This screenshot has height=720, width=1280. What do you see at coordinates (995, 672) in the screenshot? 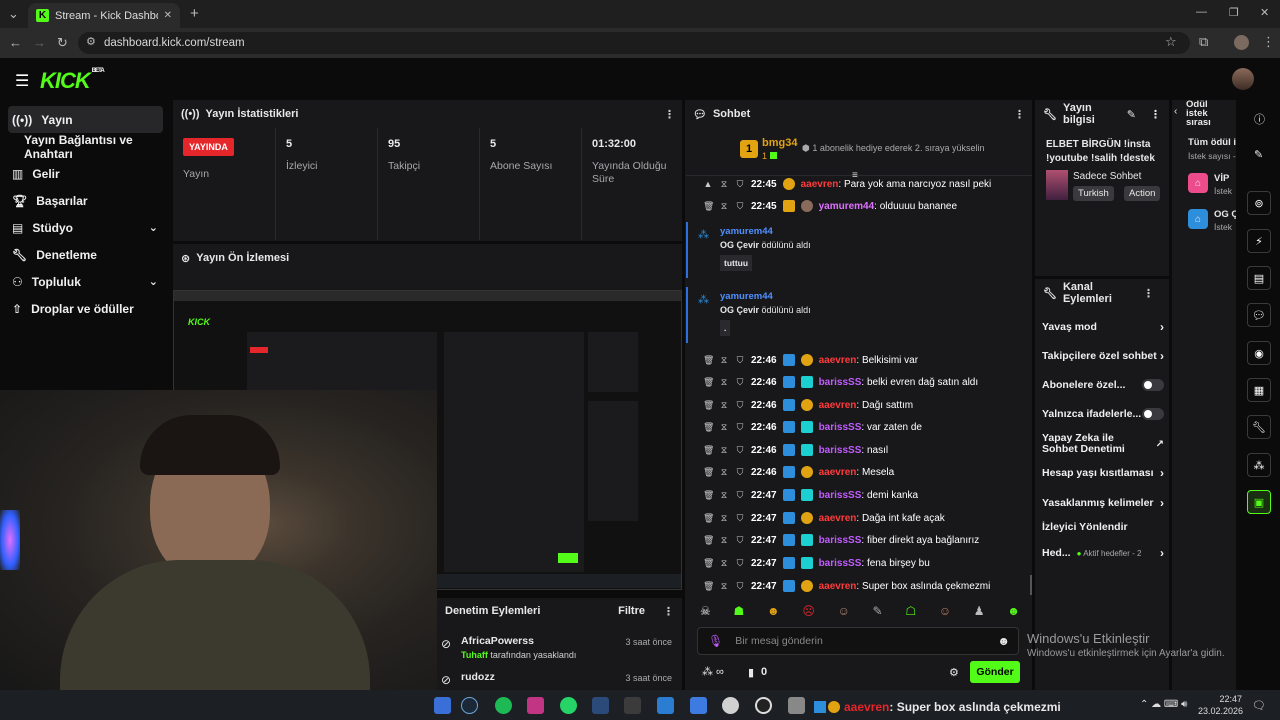
I see `send-button: Gönder` at bounding box center [995, 672].